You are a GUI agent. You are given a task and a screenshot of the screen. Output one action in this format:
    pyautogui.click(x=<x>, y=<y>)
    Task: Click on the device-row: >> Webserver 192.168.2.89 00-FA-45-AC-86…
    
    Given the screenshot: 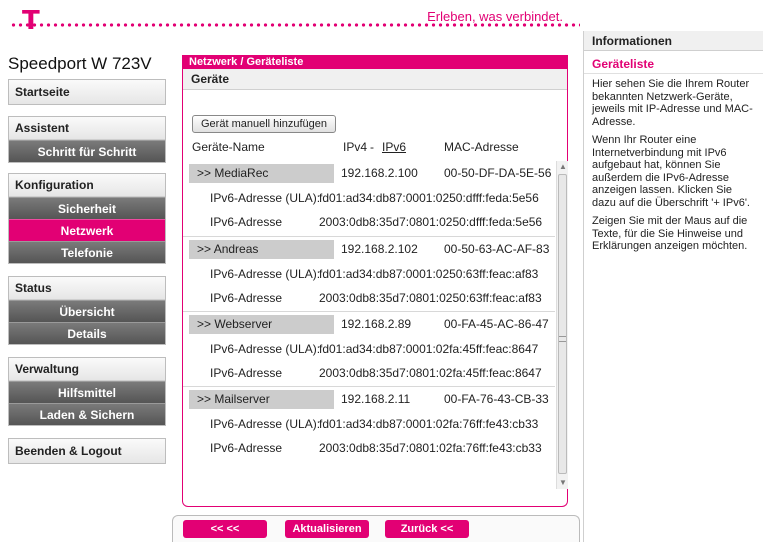 What is the action you would take?
    pyautogui.click(x=369, y=348)
    